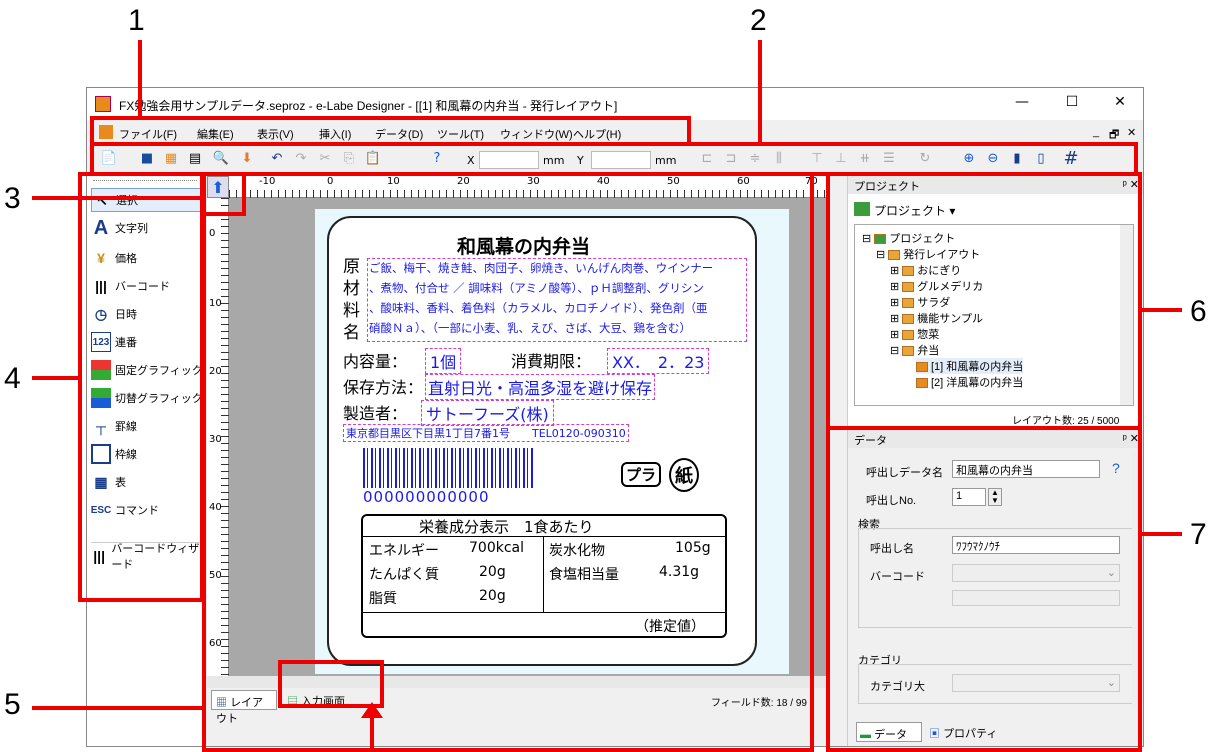  What do you see at coordinates (136, 20) in the screenshot?
I see `callout-1: 1` at bounding box center [136, 20].